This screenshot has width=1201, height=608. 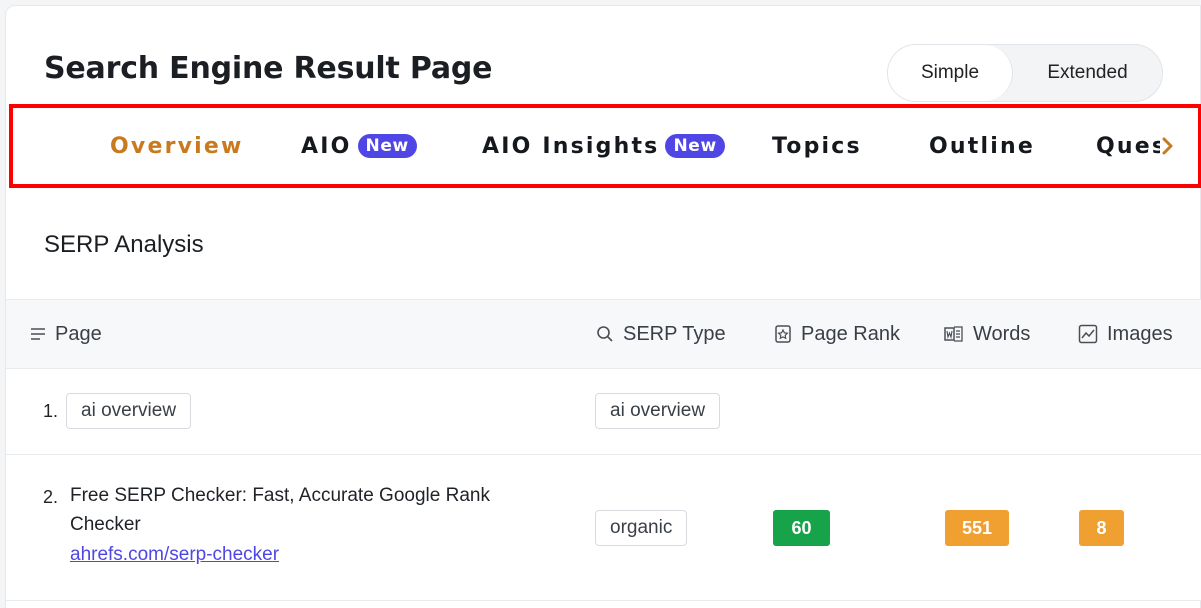 I want to click on column-page: Page, so click(x=66, y=334).